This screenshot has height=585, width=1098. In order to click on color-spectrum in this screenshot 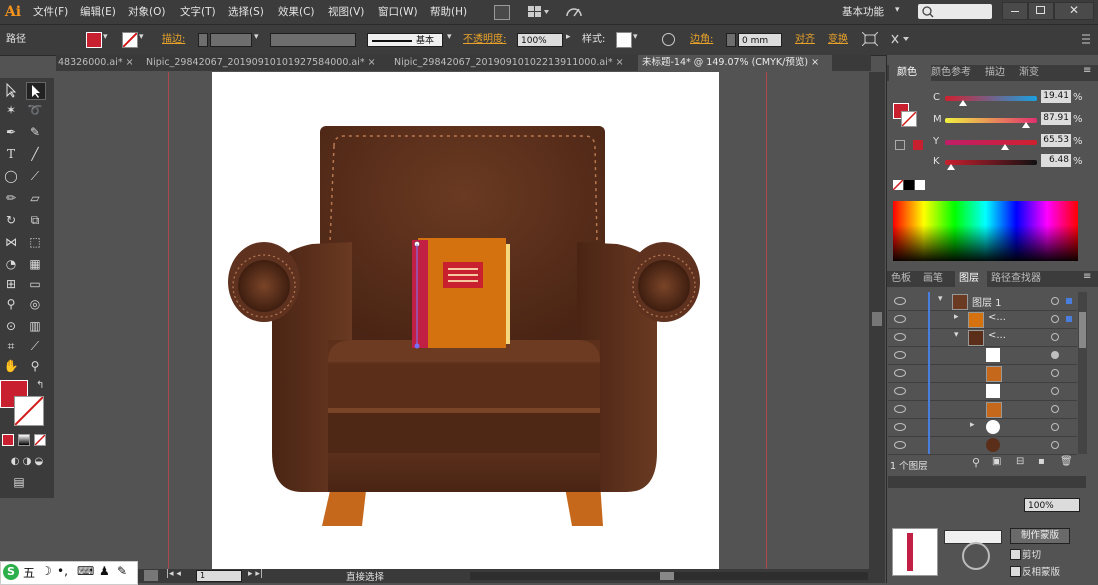, I will do `click(985, 231)`.